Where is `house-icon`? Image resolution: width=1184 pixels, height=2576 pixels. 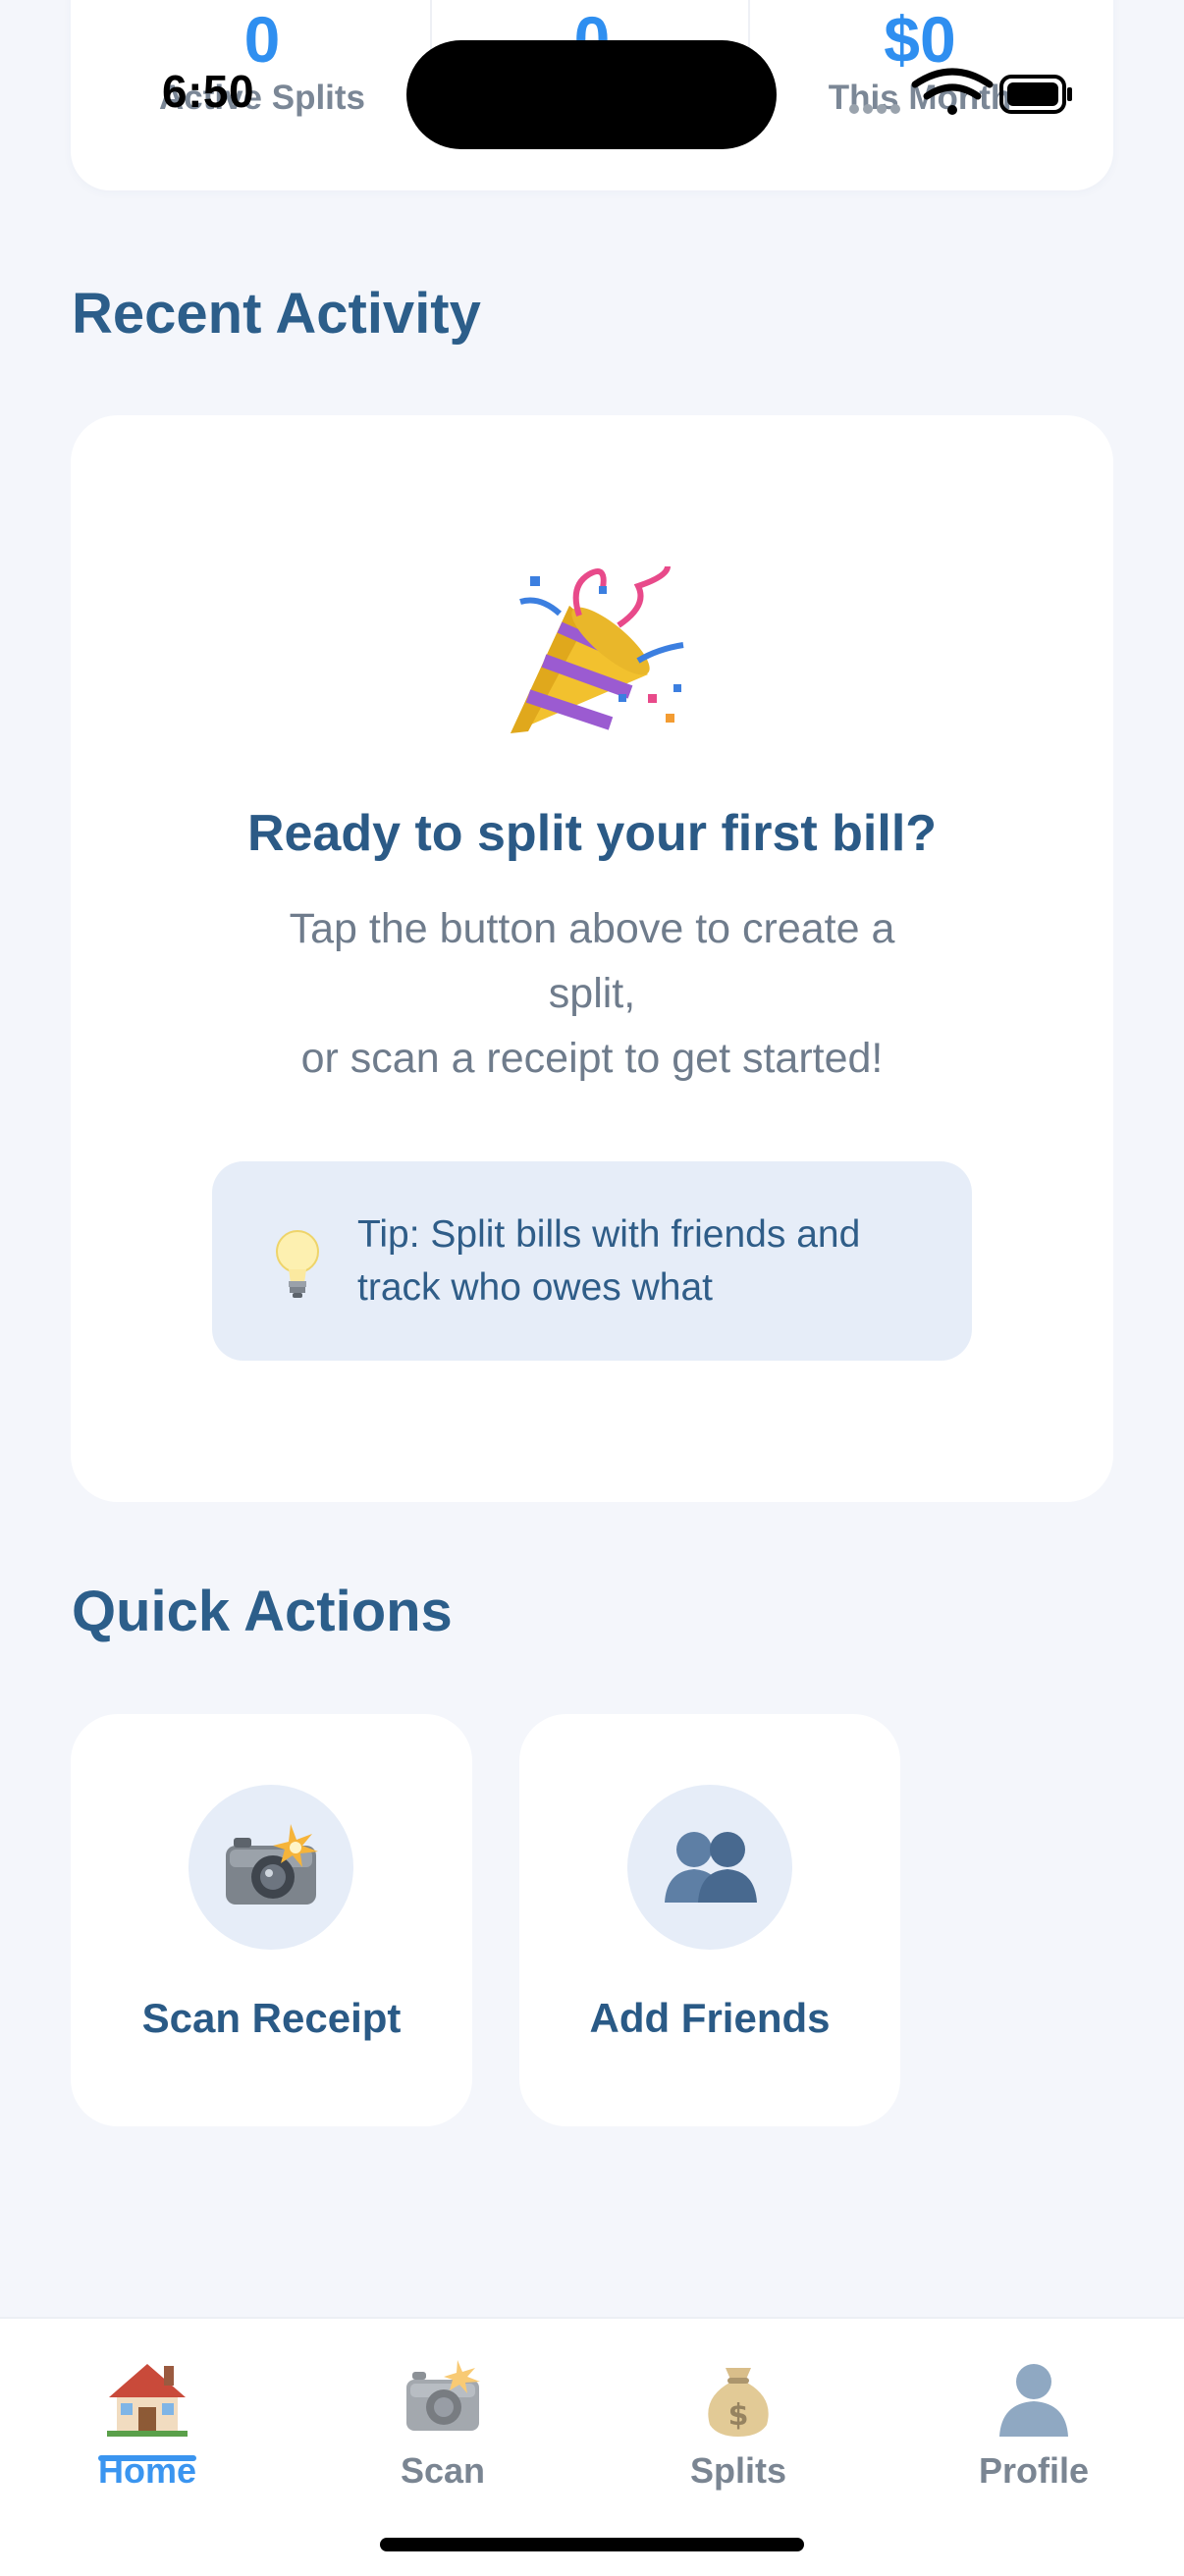 house-icon is located at coordinates (148, 2400).